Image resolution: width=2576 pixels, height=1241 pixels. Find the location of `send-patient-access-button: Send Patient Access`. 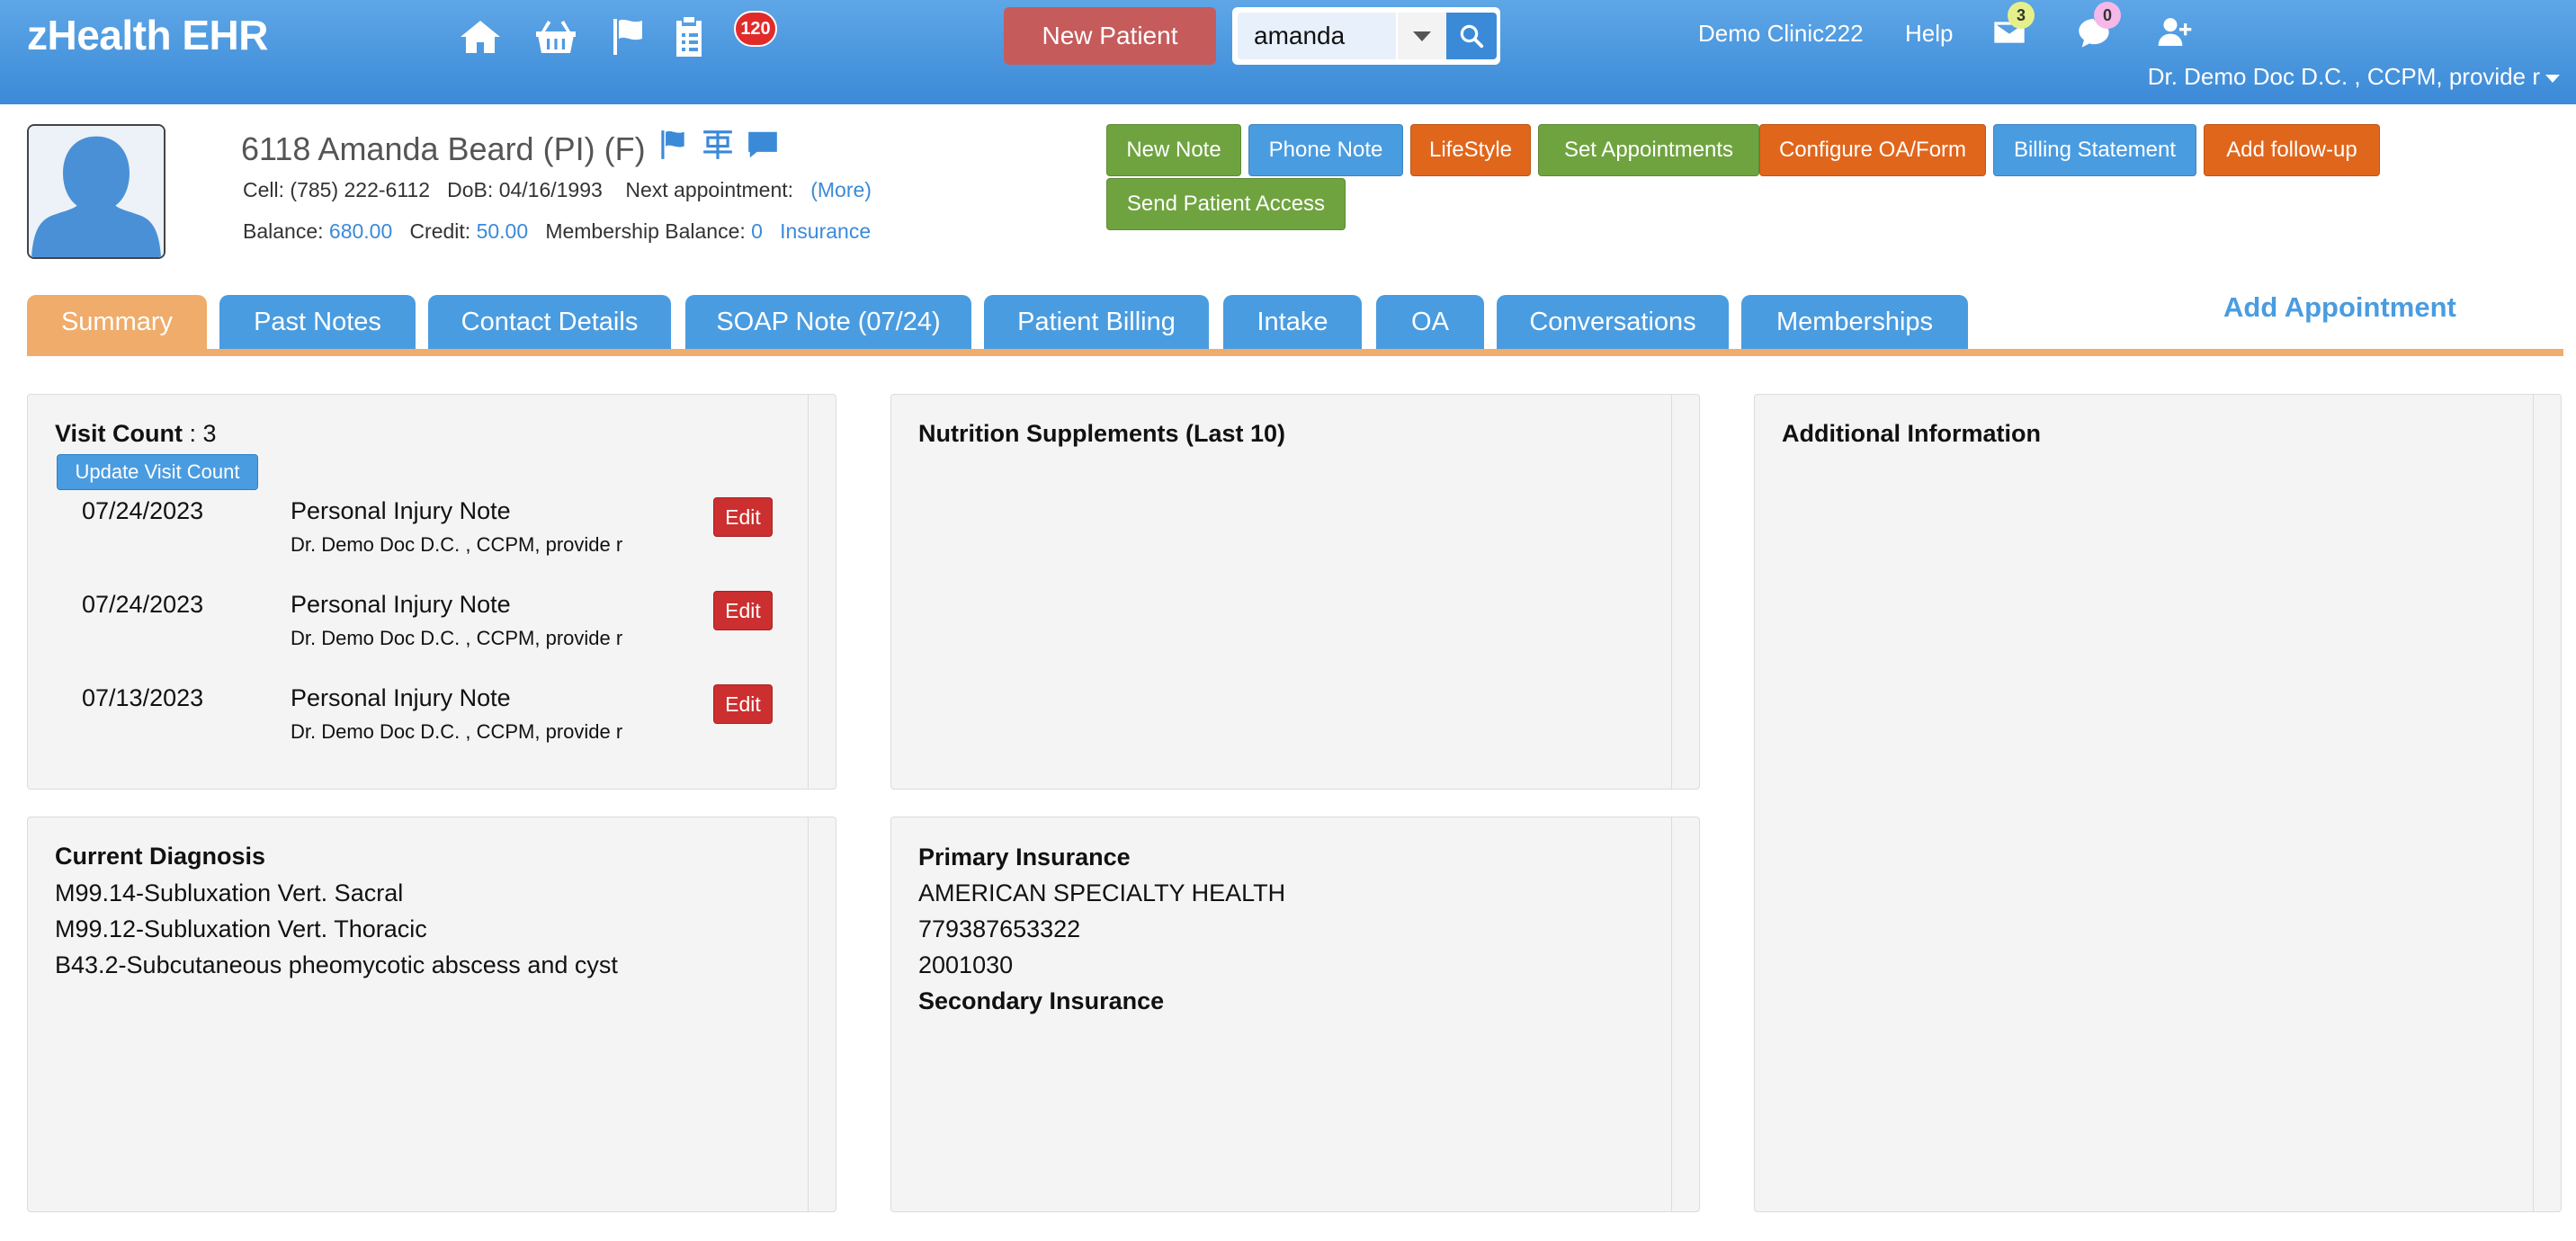

send-patient-access-button: Send Patient Access is located at coordinates (1226, 204).